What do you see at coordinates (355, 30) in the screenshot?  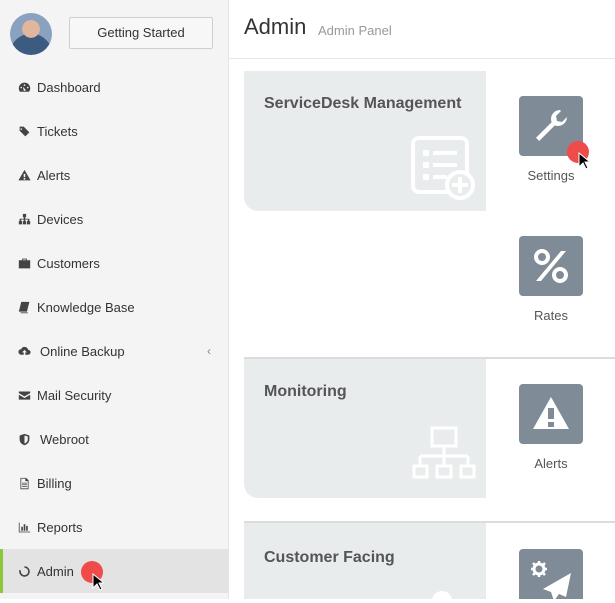 I see `page-subtitle: Admin Panel` at bounding box center [355, 30].